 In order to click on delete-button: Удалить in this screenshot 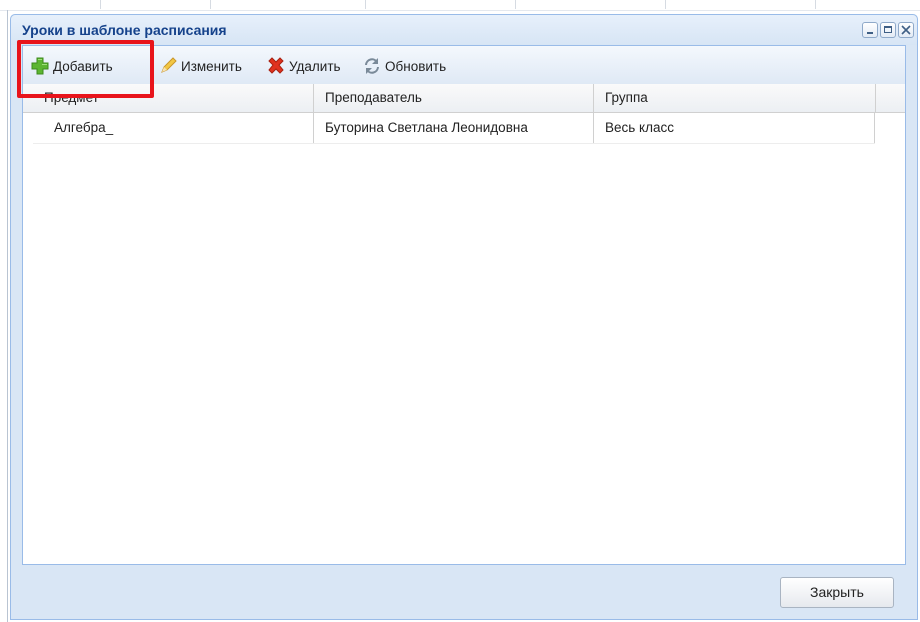, I will do `click(303, 66)`.